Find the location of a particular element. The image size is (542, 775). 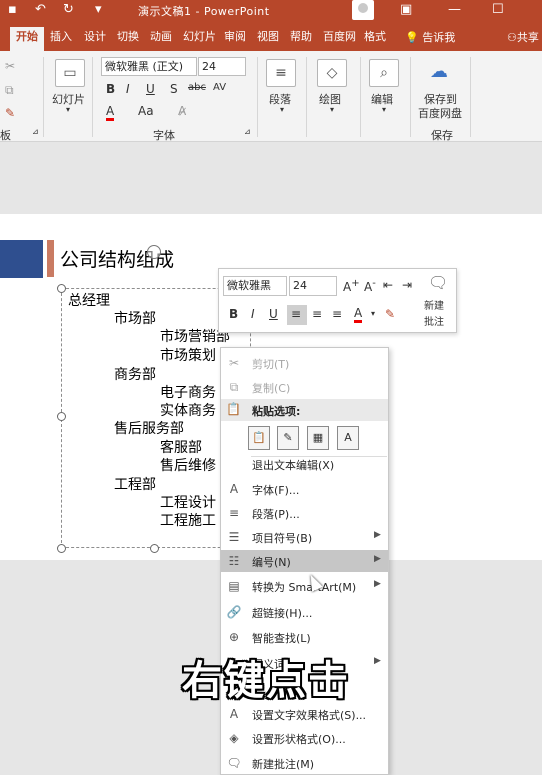

redo-icon: ↻ is located at coordinates (68, 9).